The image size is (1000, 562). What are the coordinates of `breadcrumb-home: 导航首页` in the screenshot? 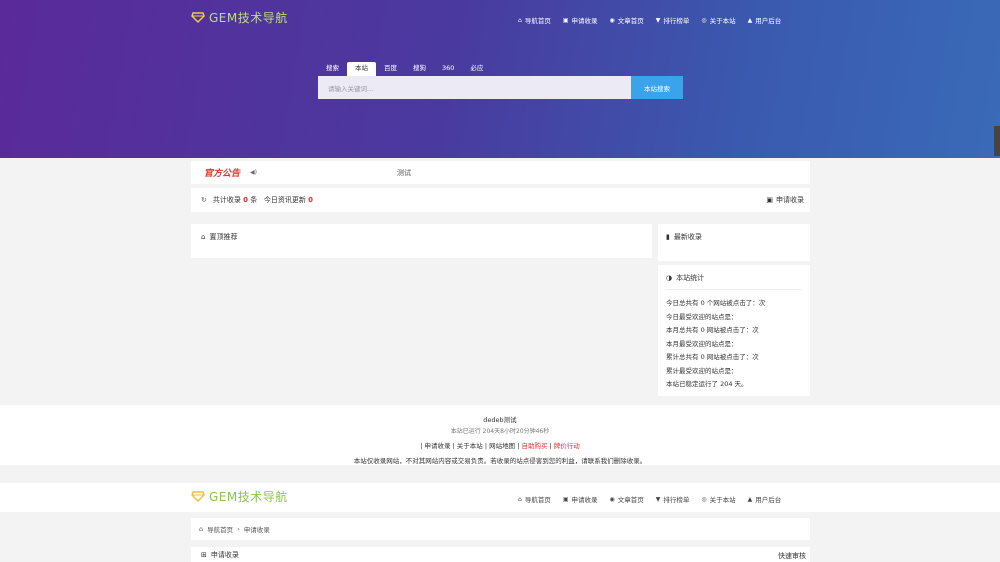 It's located at (220, 529).